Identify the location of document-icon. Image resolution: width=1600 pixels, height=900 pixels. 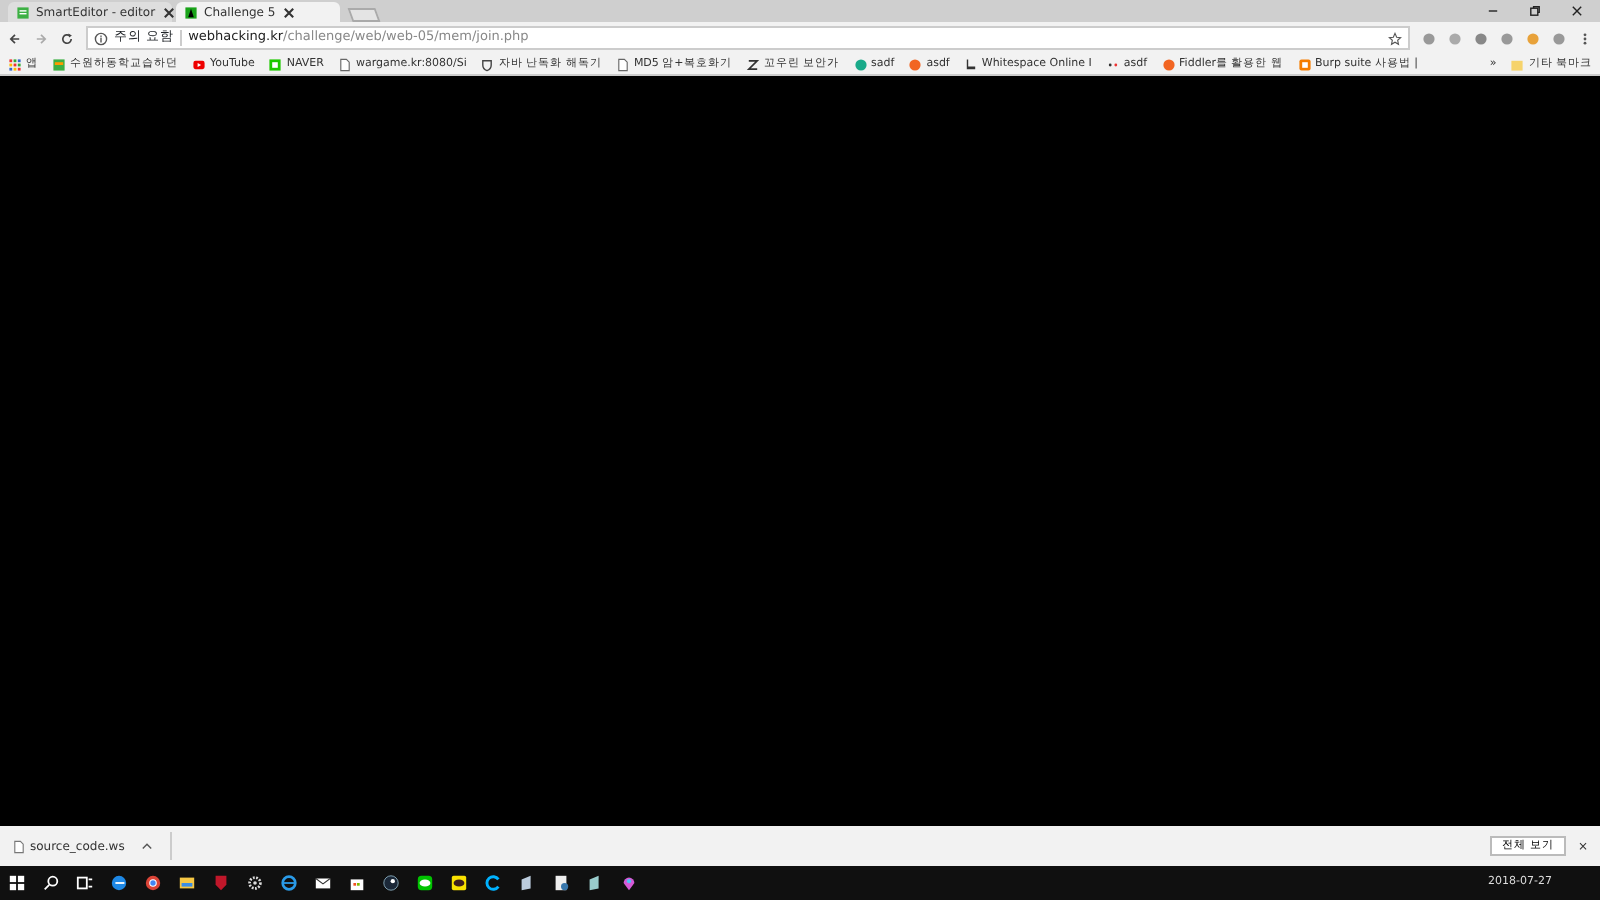
(561, 883).